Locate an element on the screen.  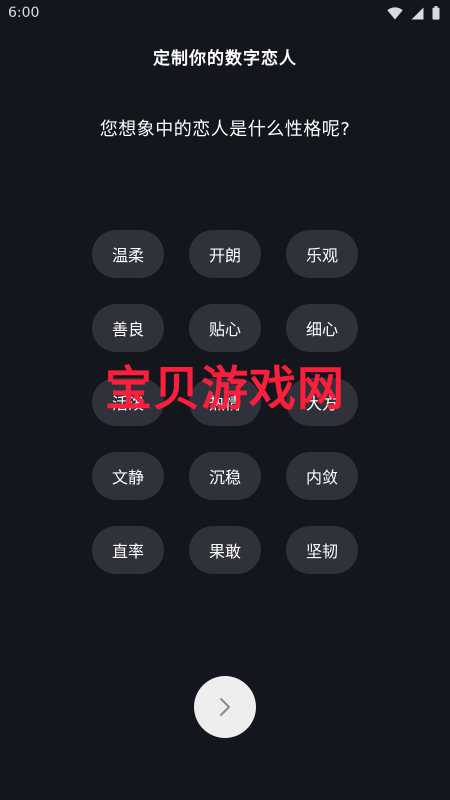
status-bar: 6:00 is located at coordinates (225, 13).